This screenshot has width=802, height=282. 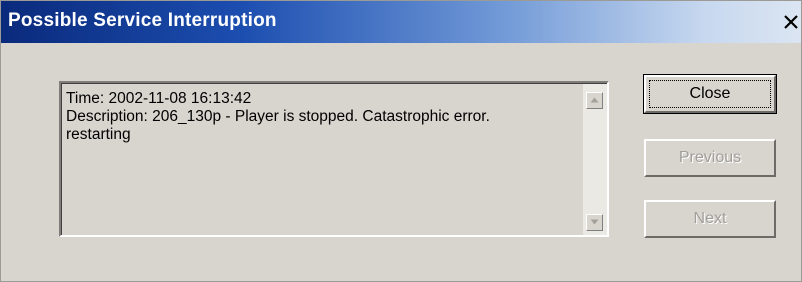 I want to click on close-button: Close, so click(x=710, y=94).